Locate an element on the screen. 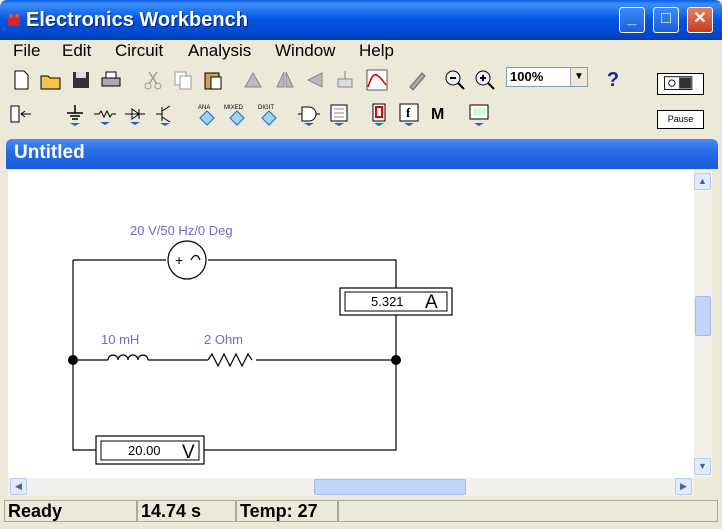  inductor-label: 10 mH is located at coordinates (120, 339).